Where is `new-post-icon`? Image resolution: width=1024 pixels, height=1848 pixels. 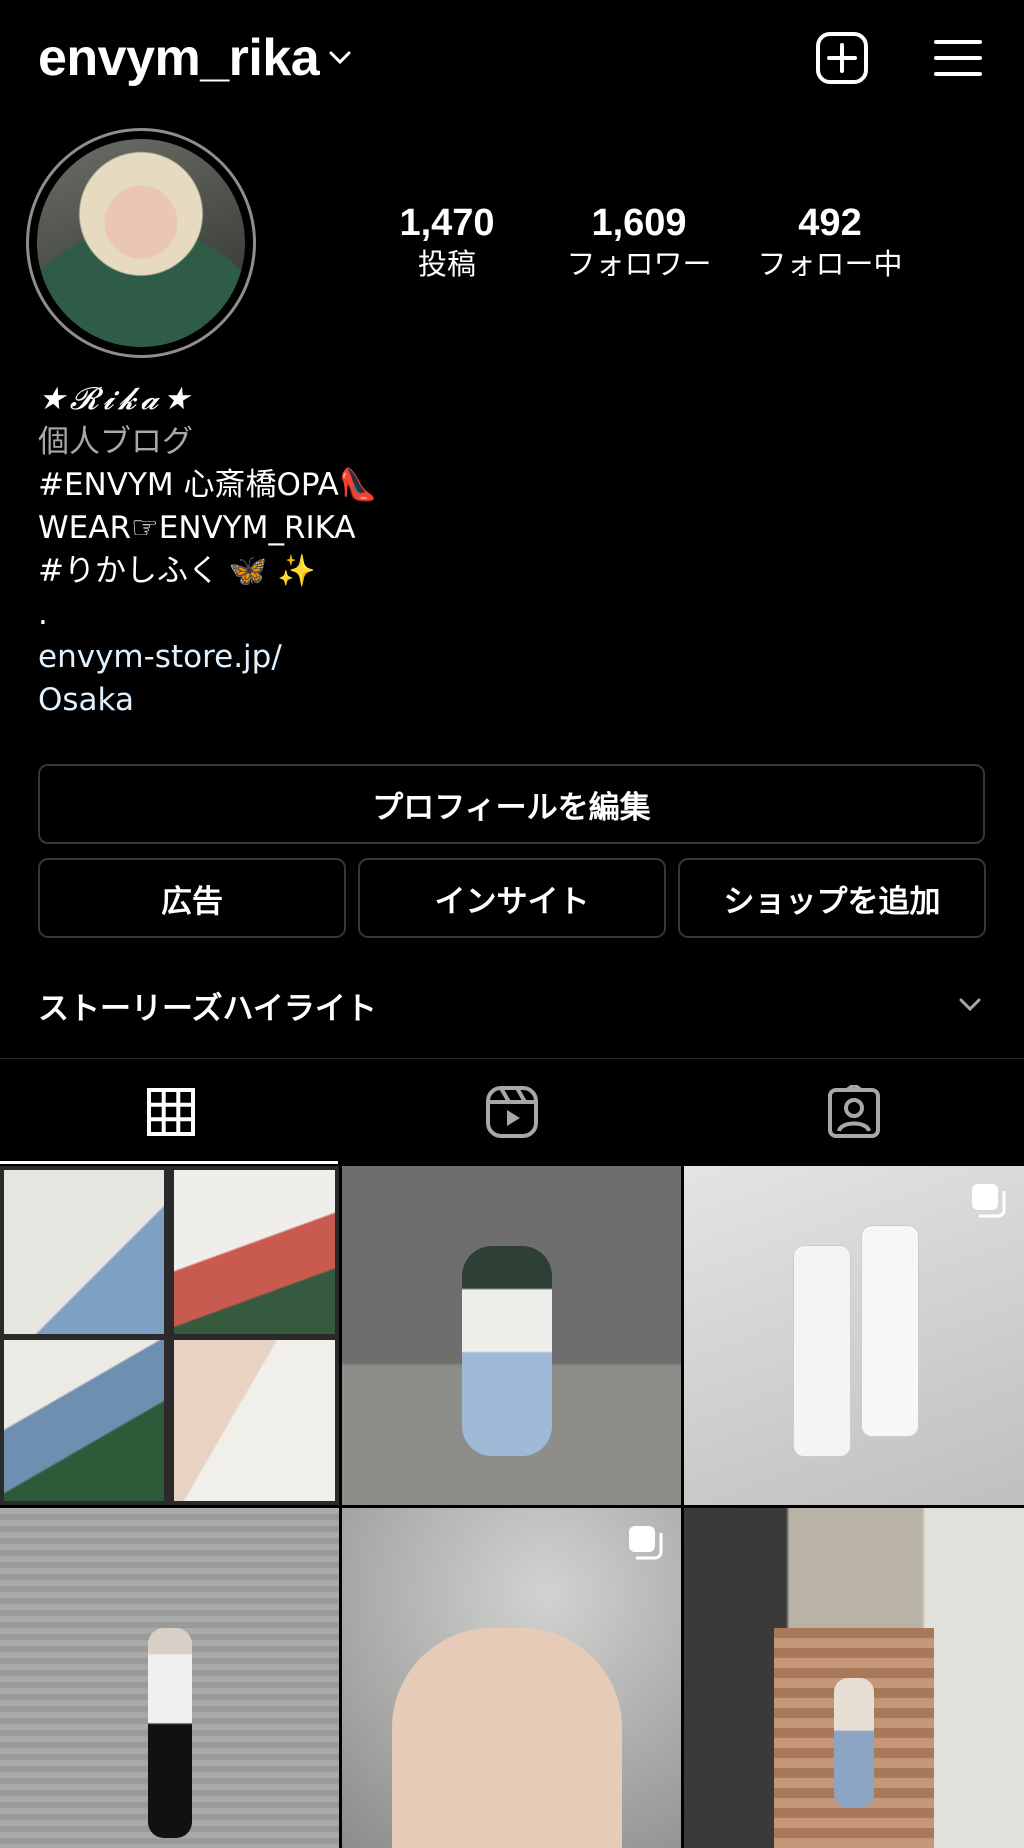 new-post-icon is located at coordinates (842, 58).